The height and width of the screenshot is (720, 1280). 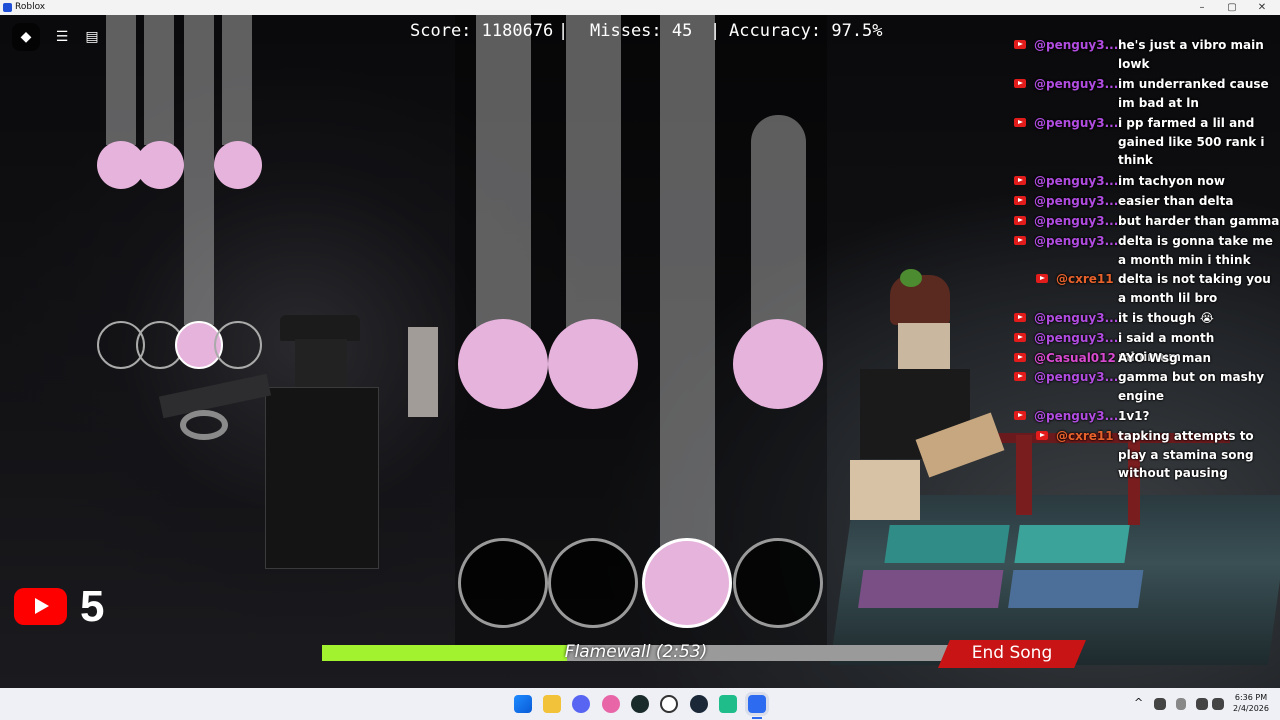 I want to click on maximize-button: ▢, so click(x=1232, y=7).